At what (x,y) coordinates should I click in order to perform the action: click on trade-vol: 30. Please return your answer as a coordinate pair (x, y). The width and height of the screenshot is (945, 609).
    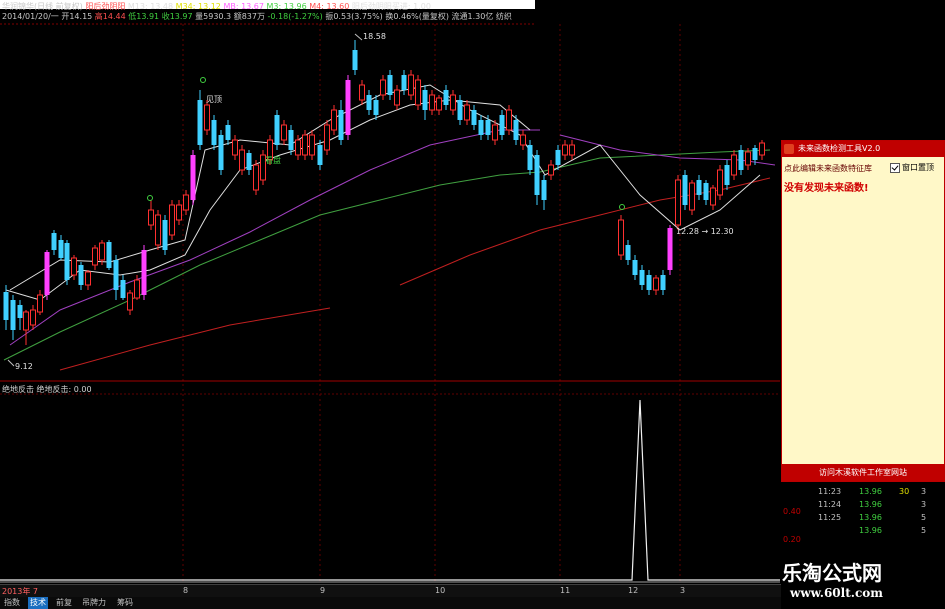
    Looking at the image, I should click on (904, 491).